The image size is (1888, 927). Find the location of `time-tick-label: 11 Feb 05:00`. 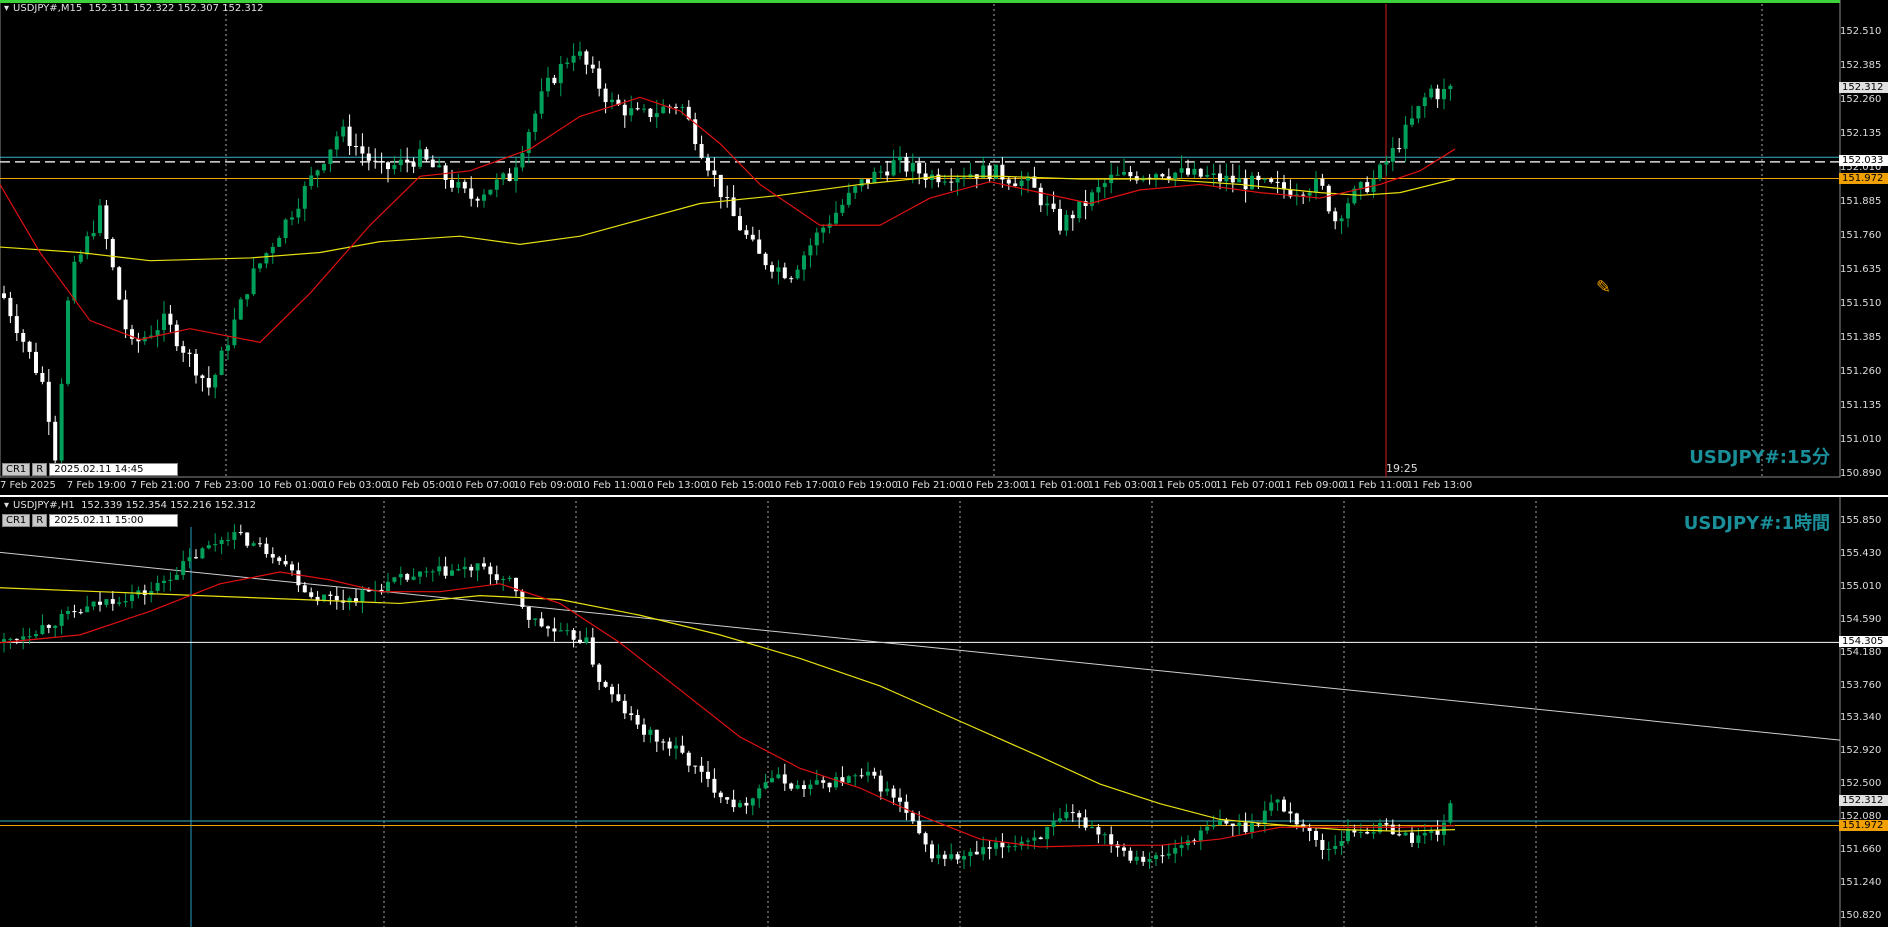

time-tick-label: 11 Feb 05:00 is located at coordinates (1184, 485).